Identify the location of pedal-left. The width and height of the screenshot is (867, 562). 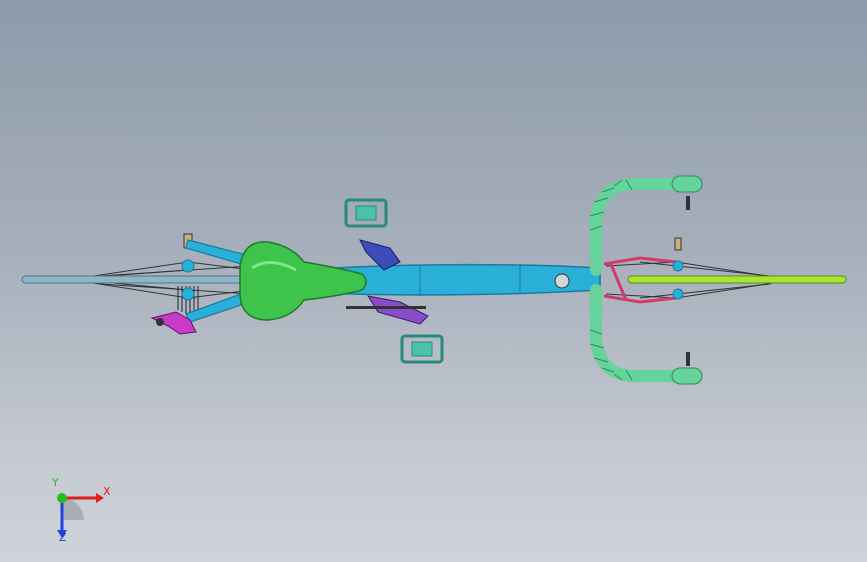
(366, 213).